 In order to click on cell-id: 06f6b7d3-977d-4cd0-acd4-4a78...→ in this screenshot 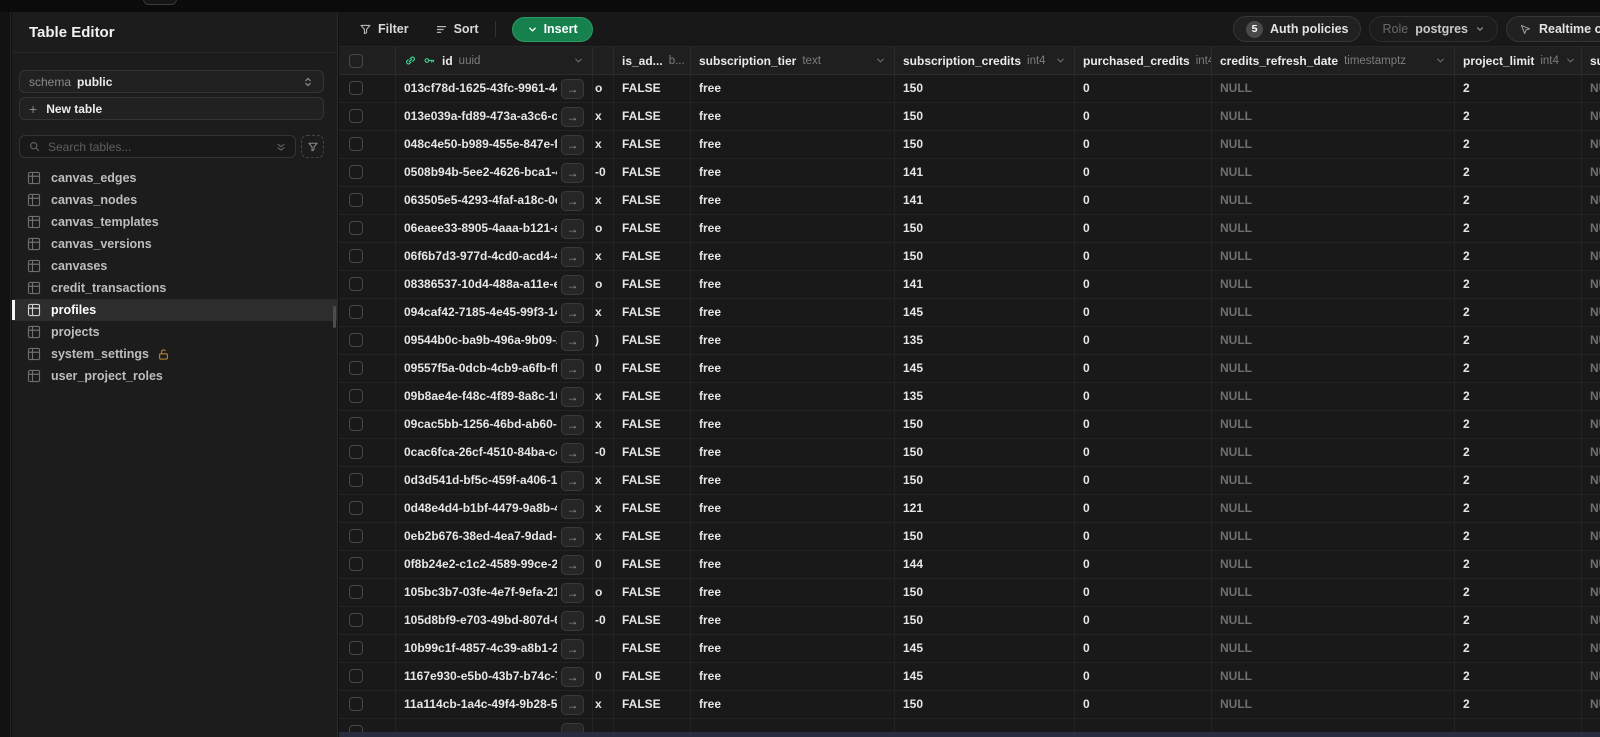, I will do `click(494, 256)`.